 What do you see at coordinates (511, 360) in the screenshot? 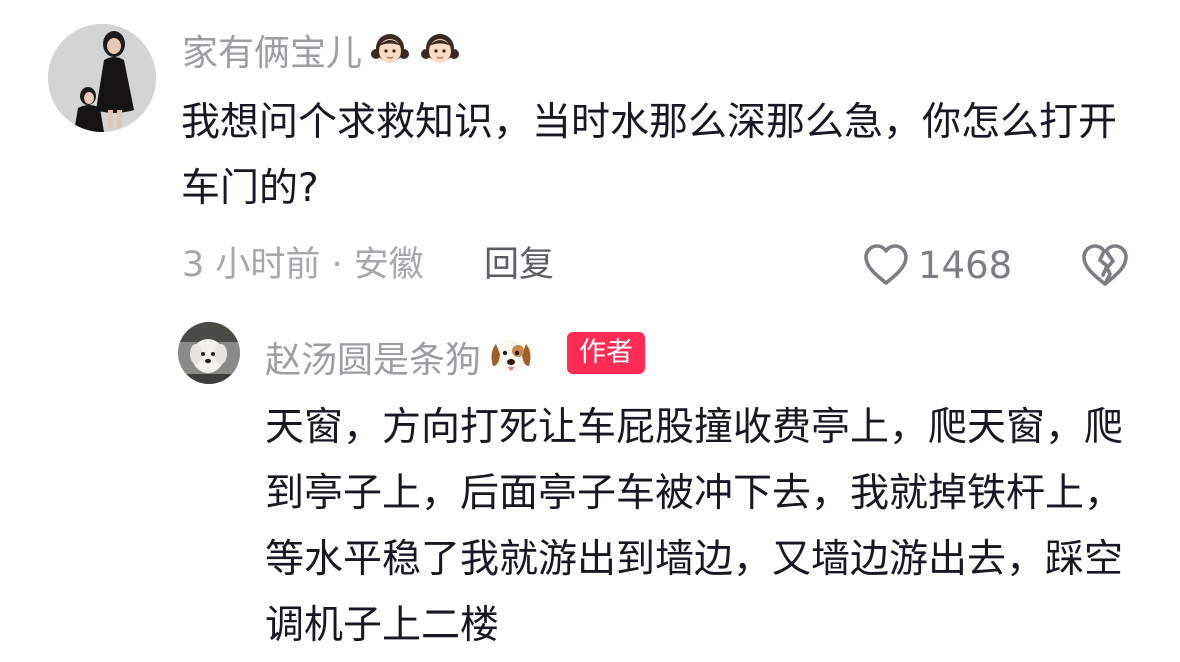
I see `dog-face-emoji-icon` at bounding box center [511, 360].